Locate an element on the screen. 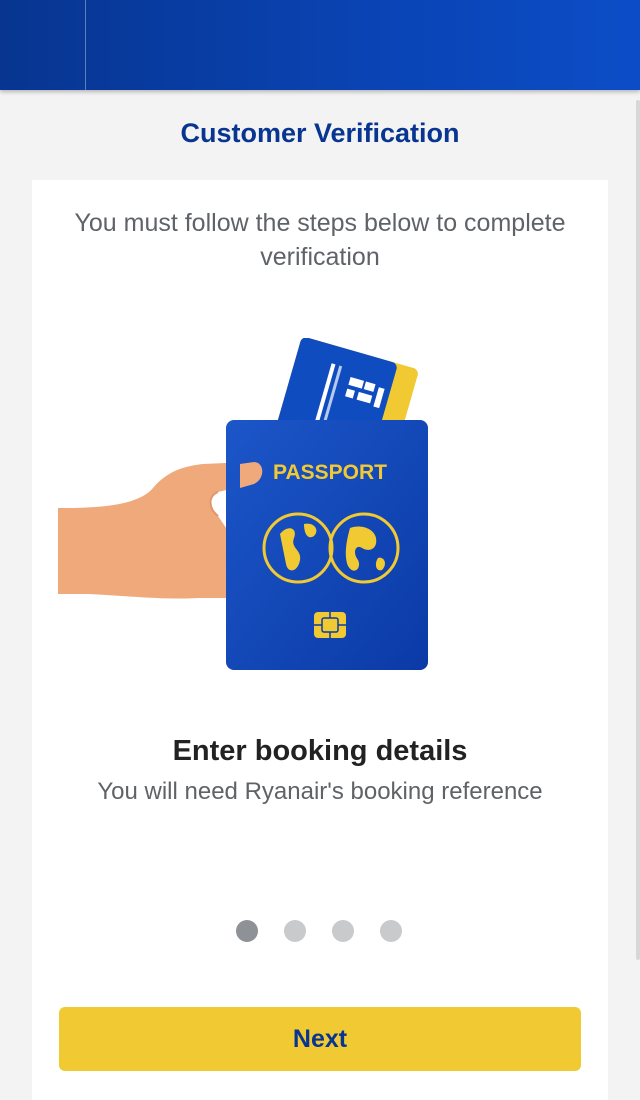  step-title: Enter booking details is located at coordinates (320, 751).